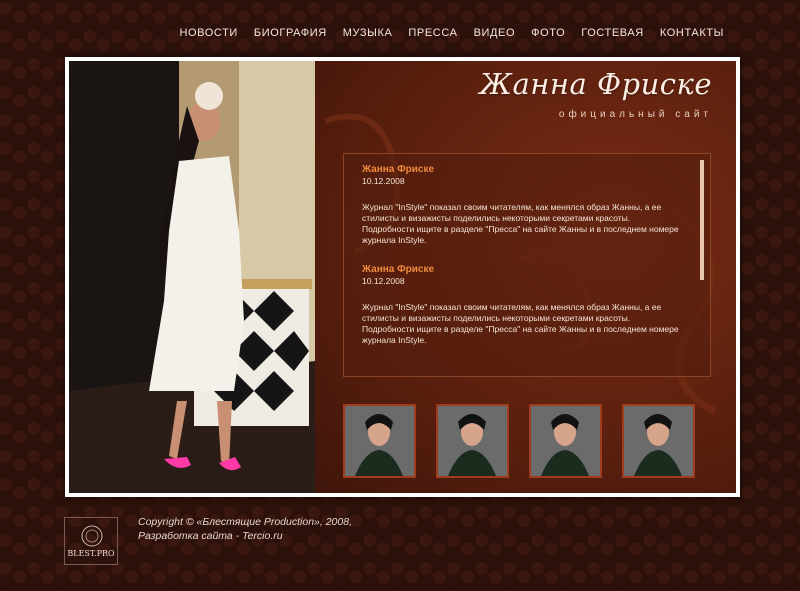  What do you see at coordinates (91, 541) in the screenshot?
I see `footer-logo: BLEST.PRO` at bounding box center [91, 541].